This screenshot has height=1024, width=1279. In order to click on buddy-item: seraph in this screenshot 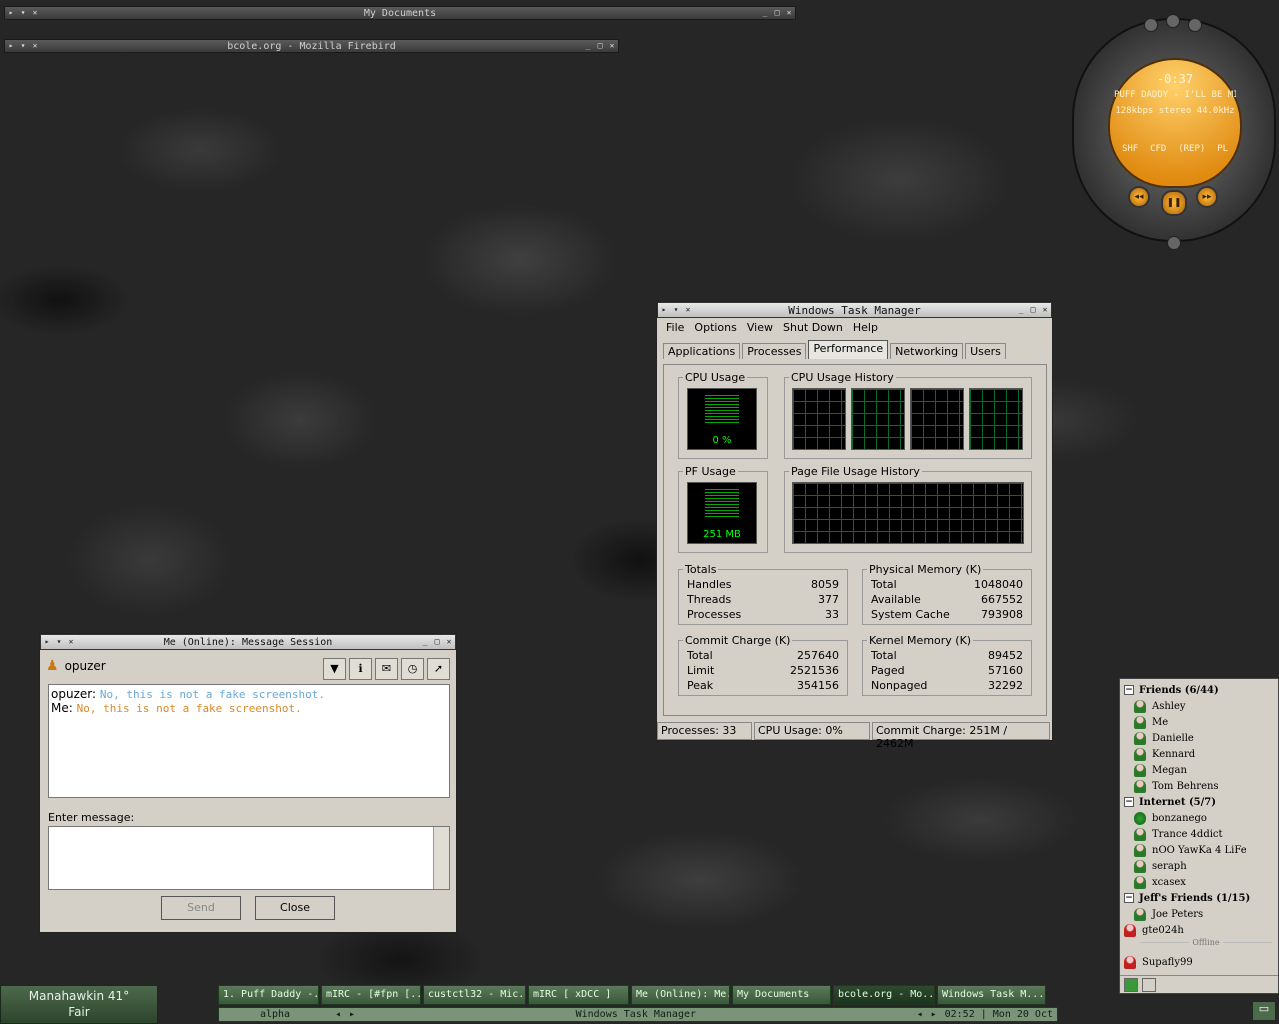, I will do `click(1160, 866)`.